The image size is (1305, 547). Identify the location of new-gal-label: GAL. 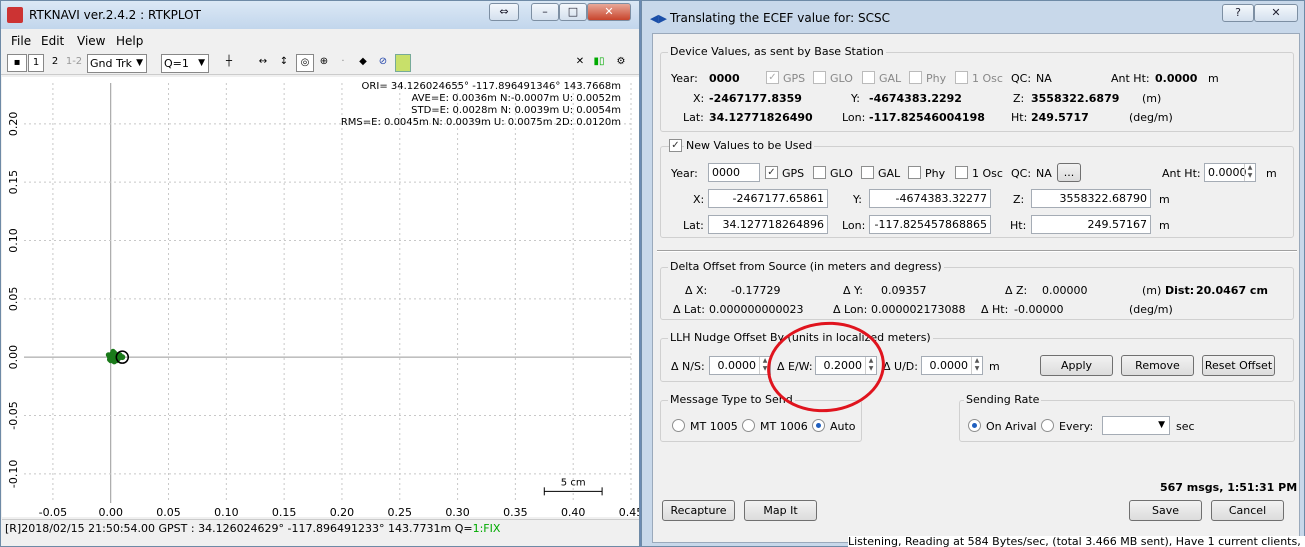
(889, 173).